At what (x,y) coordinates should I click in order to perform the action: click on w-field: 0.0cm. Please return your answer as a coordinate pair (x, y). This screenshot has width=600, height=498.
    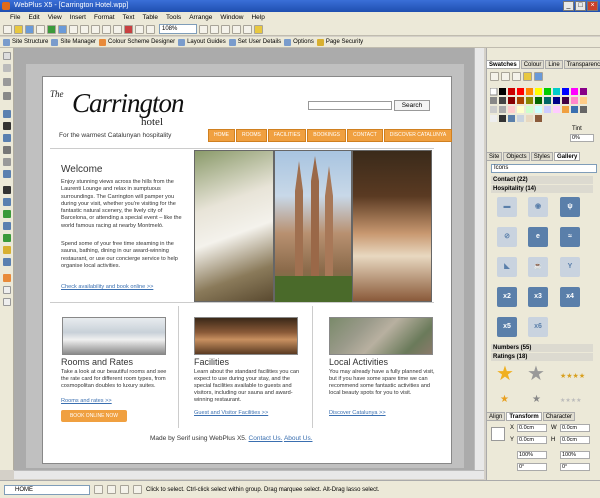
    Looking at the image, I should click on (575, 428).